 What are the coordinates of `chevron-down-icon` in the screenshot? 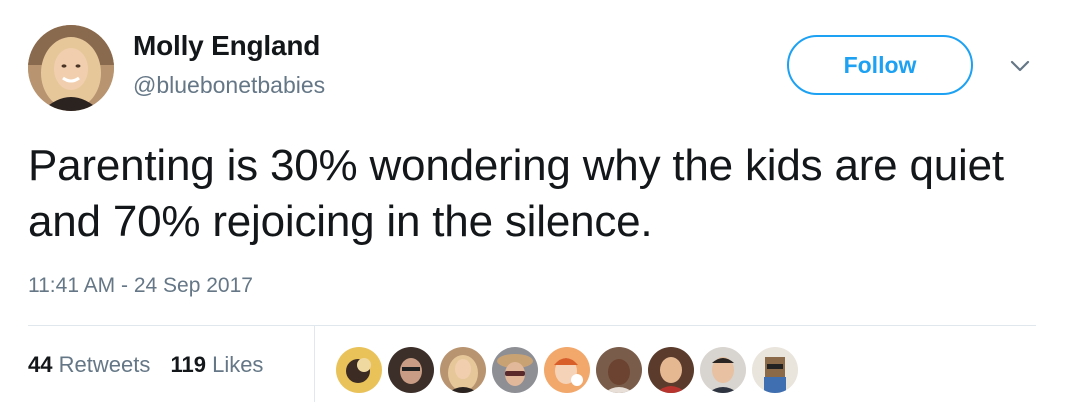 It's located at (1020, 66).